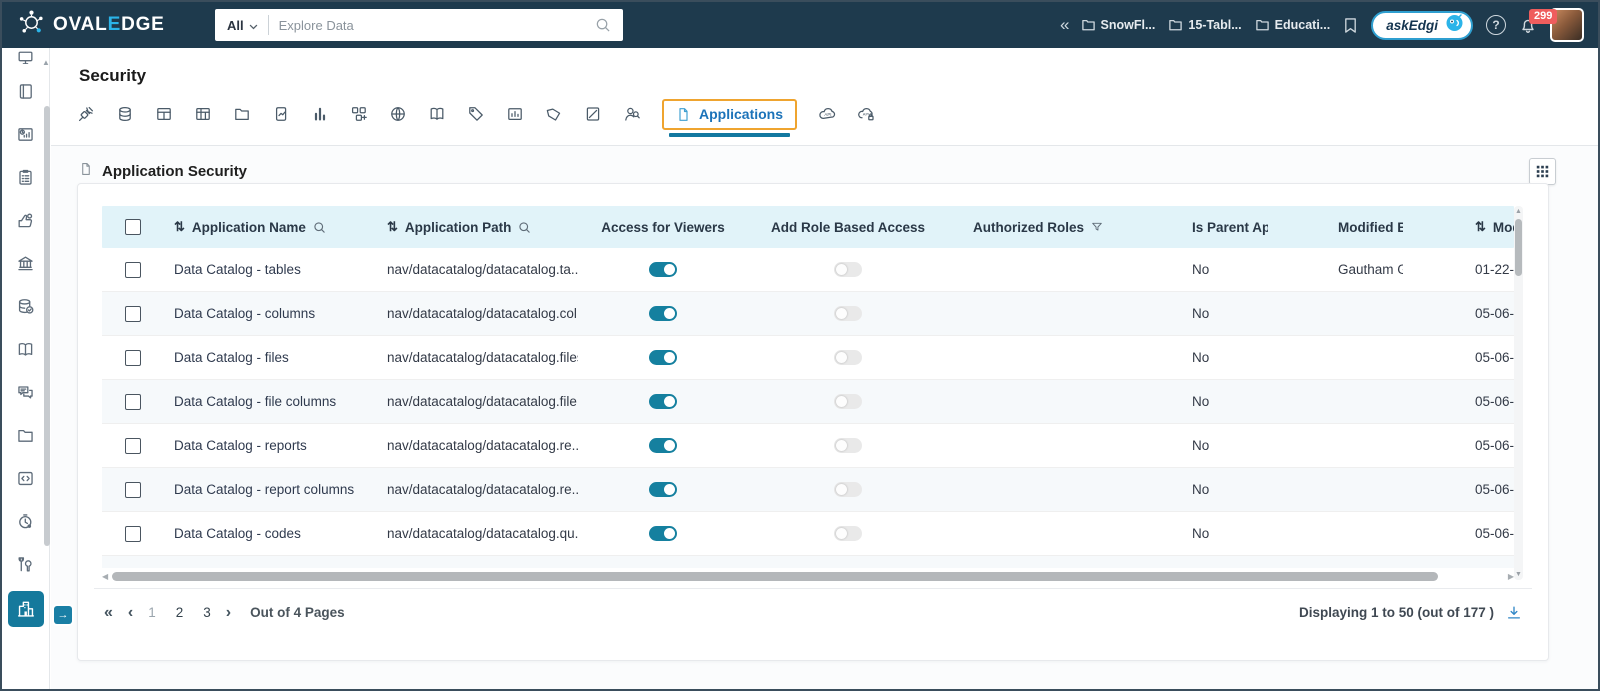 The image size is (1600, 691). I want to click on sidebar-item-notebook-icon, so click(25, 91).